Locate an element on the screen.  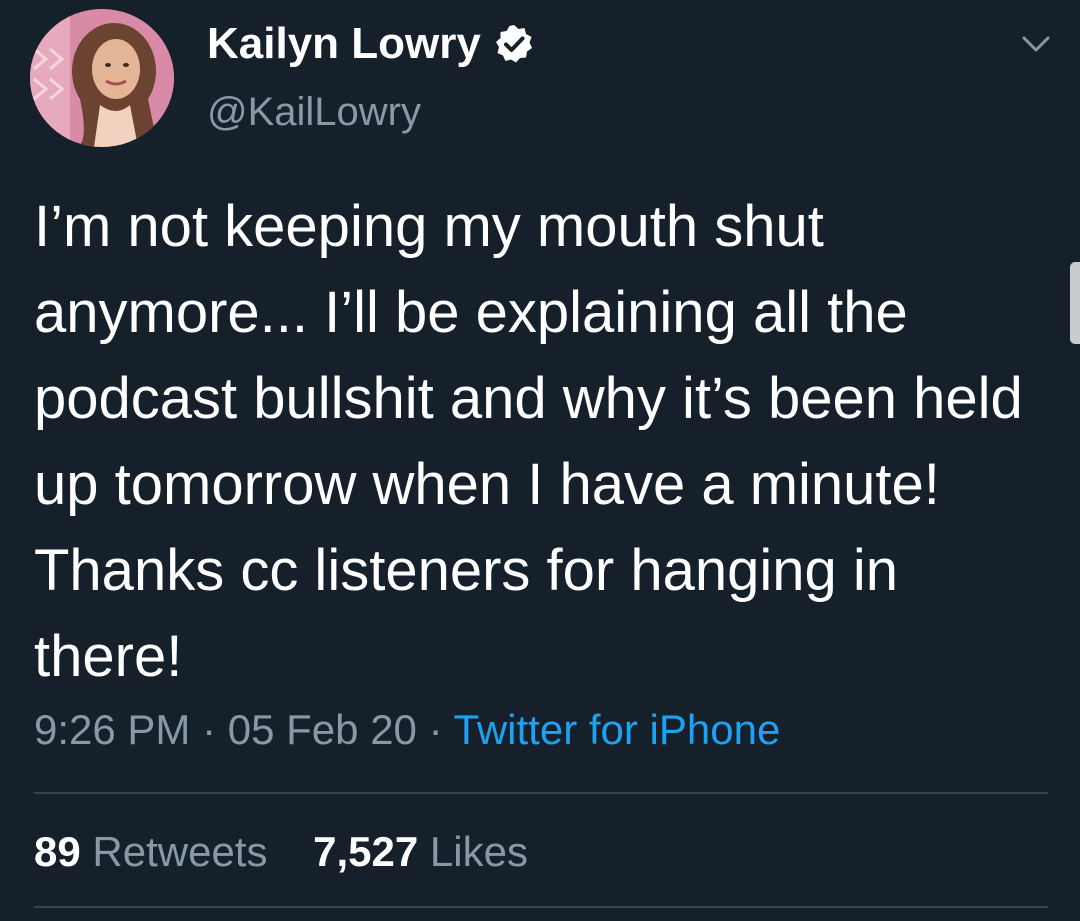
tweet-stats: 89 Retweets 7,527 Likes is located at coordinates (298, 852).